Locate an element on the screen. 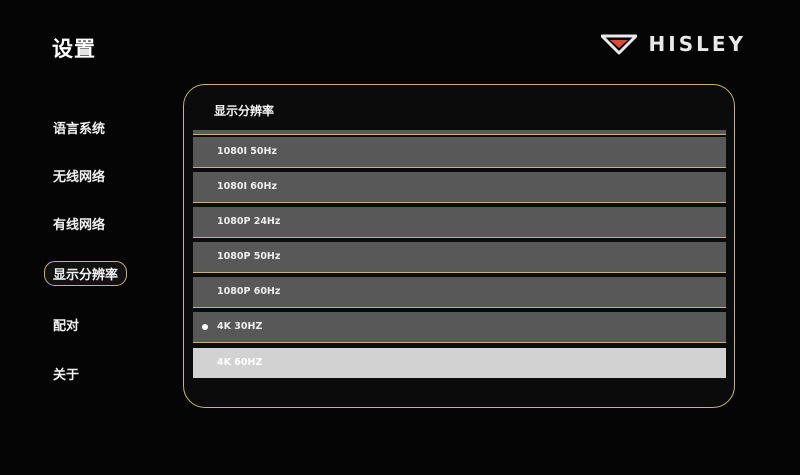  option-label: 4K 30HZ is located at coordinates (240, 326).